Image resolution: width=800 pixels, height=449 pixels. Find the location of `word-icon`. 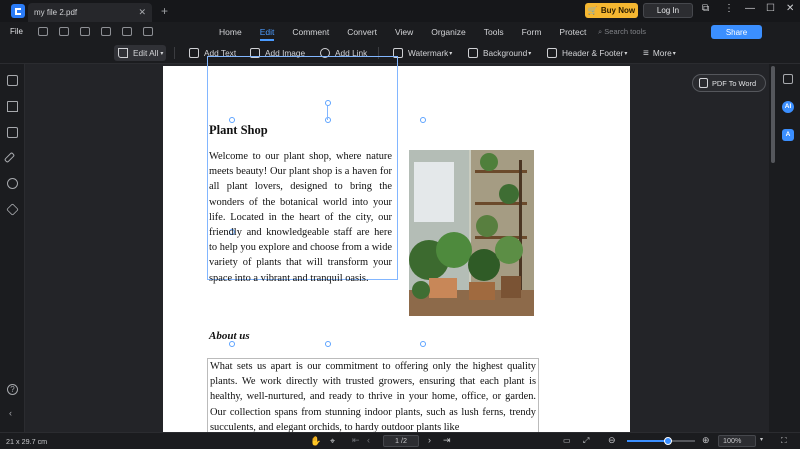

word-icon is located at coordinates (703, 83).